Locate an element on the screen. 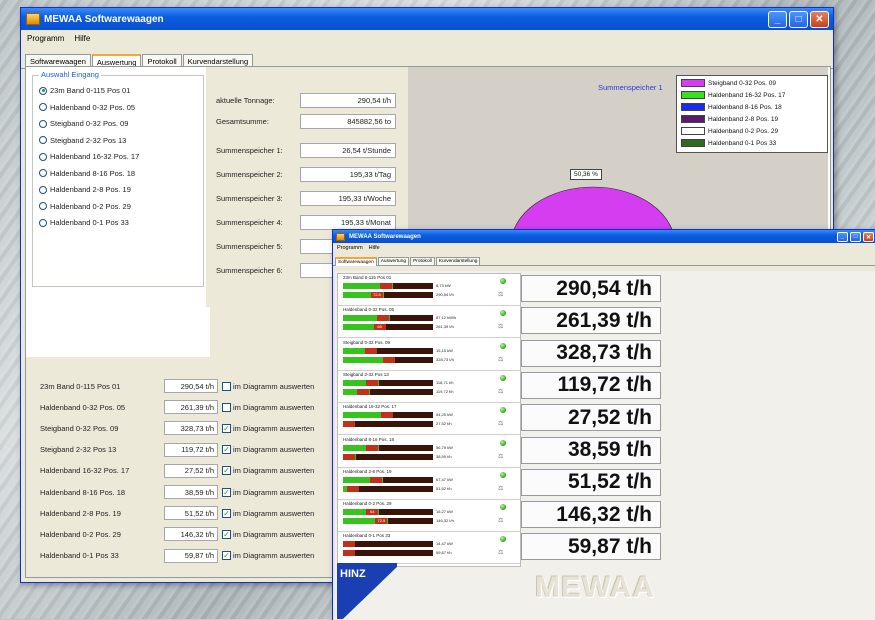 This screenshot has height=620, width=875. back-title-bar: MEWAA Softwarewaagen _ □ ✕ is located at coordinates (427, 19).